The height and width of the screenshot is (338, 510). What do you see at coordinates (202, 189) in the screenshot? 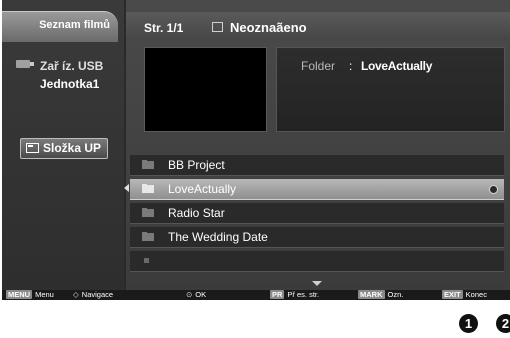
I see `list-item-label: LoveActually` at bounding box center [202, 189].